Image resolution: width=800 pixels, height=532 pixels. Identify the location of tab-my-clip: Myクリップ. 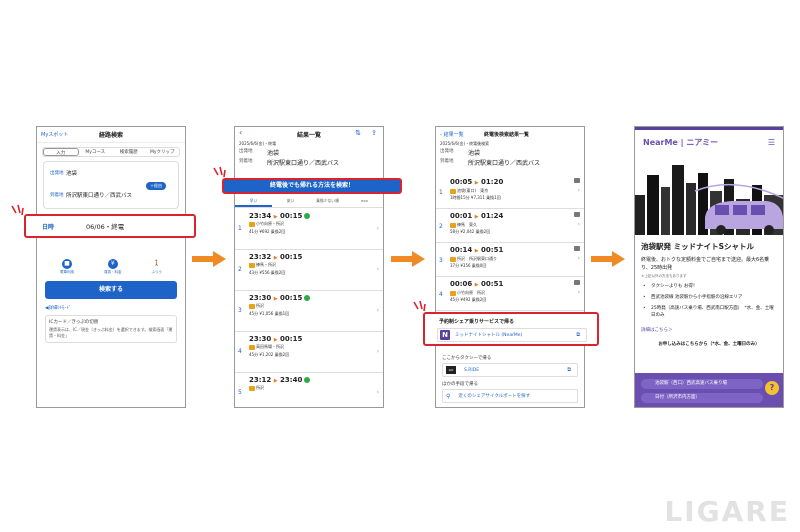
(163, 152).